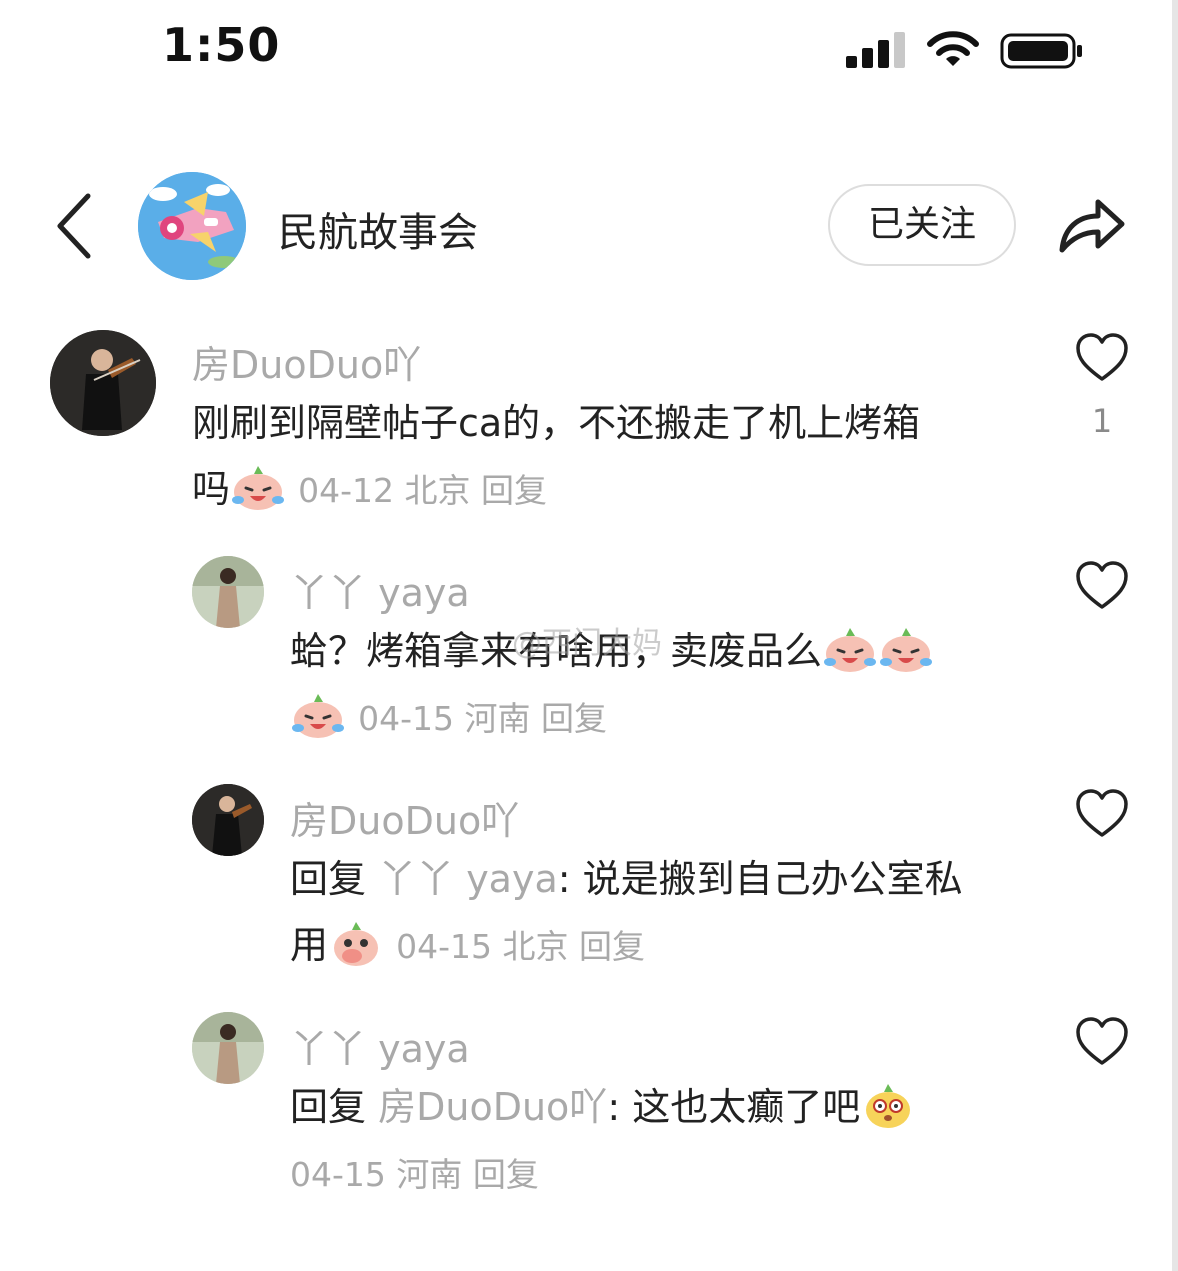  Describe the element at coordinates (1092, 225) in the screenshot. I see `share-arrow-icon` at that location.